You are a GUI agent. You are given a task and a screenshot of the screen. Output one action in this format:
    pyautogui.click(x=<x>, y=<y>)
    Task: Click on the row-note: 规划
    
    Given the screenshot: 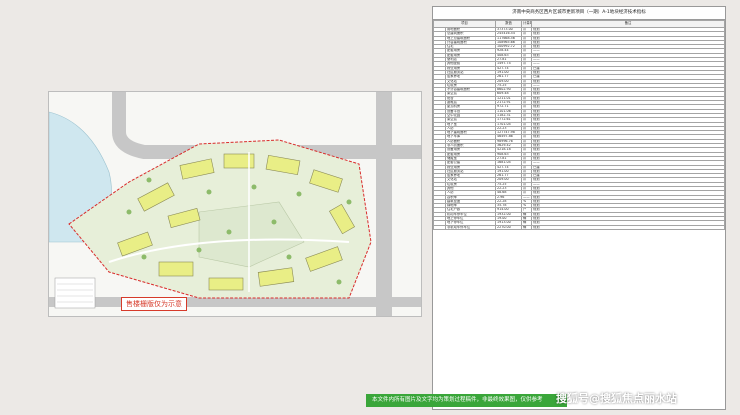 What is the action you would take?
    pyautogui.click(x=628, y=227)
    